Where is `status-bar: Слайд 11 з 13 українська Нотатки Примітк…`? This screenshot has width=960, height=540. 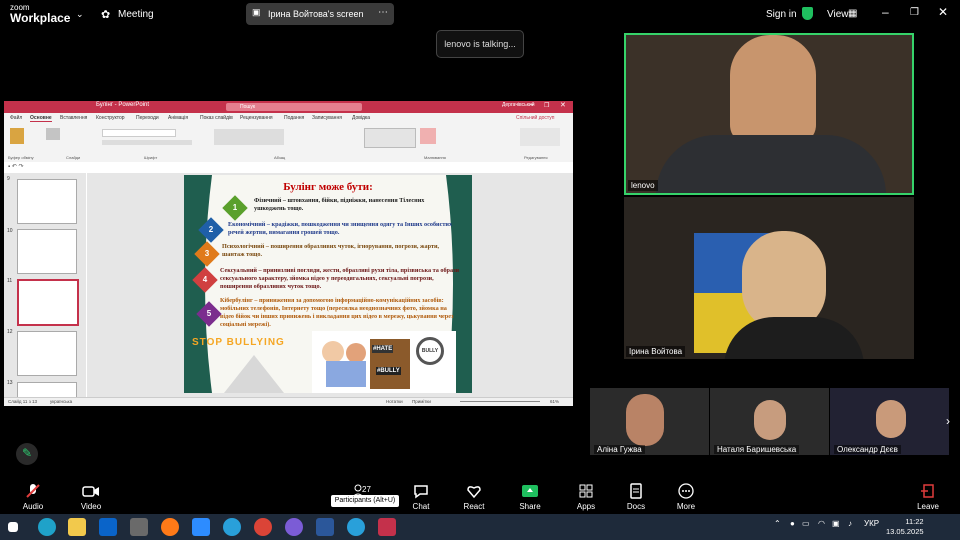
status-bar: Слайд 11 з 13 українська Нотатки Примітк… is located at coordinates (288, 401).